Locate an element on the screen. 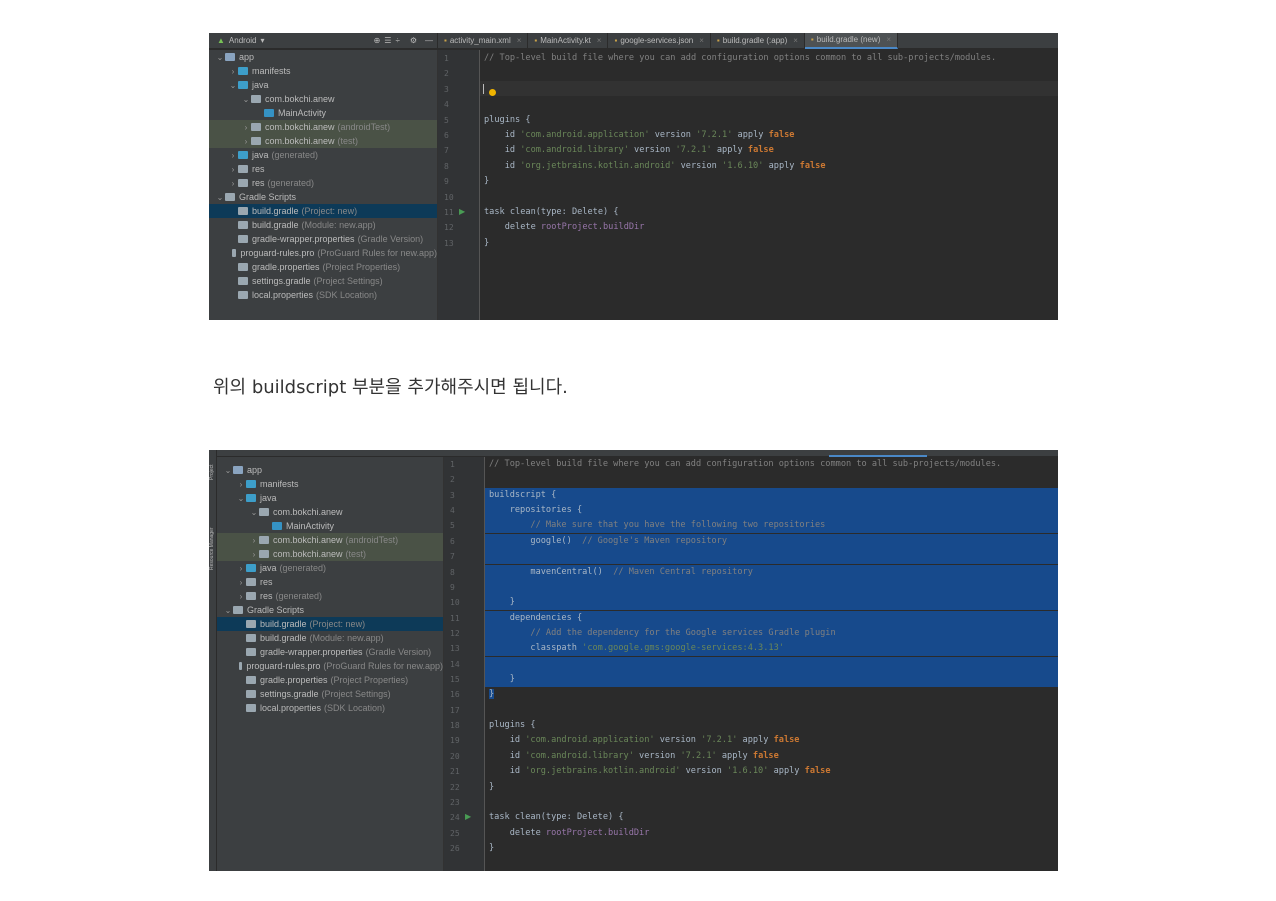 The height and width of the screenshot is (901, 1276). lightbulb-icon is located at coordinates (492, 92).